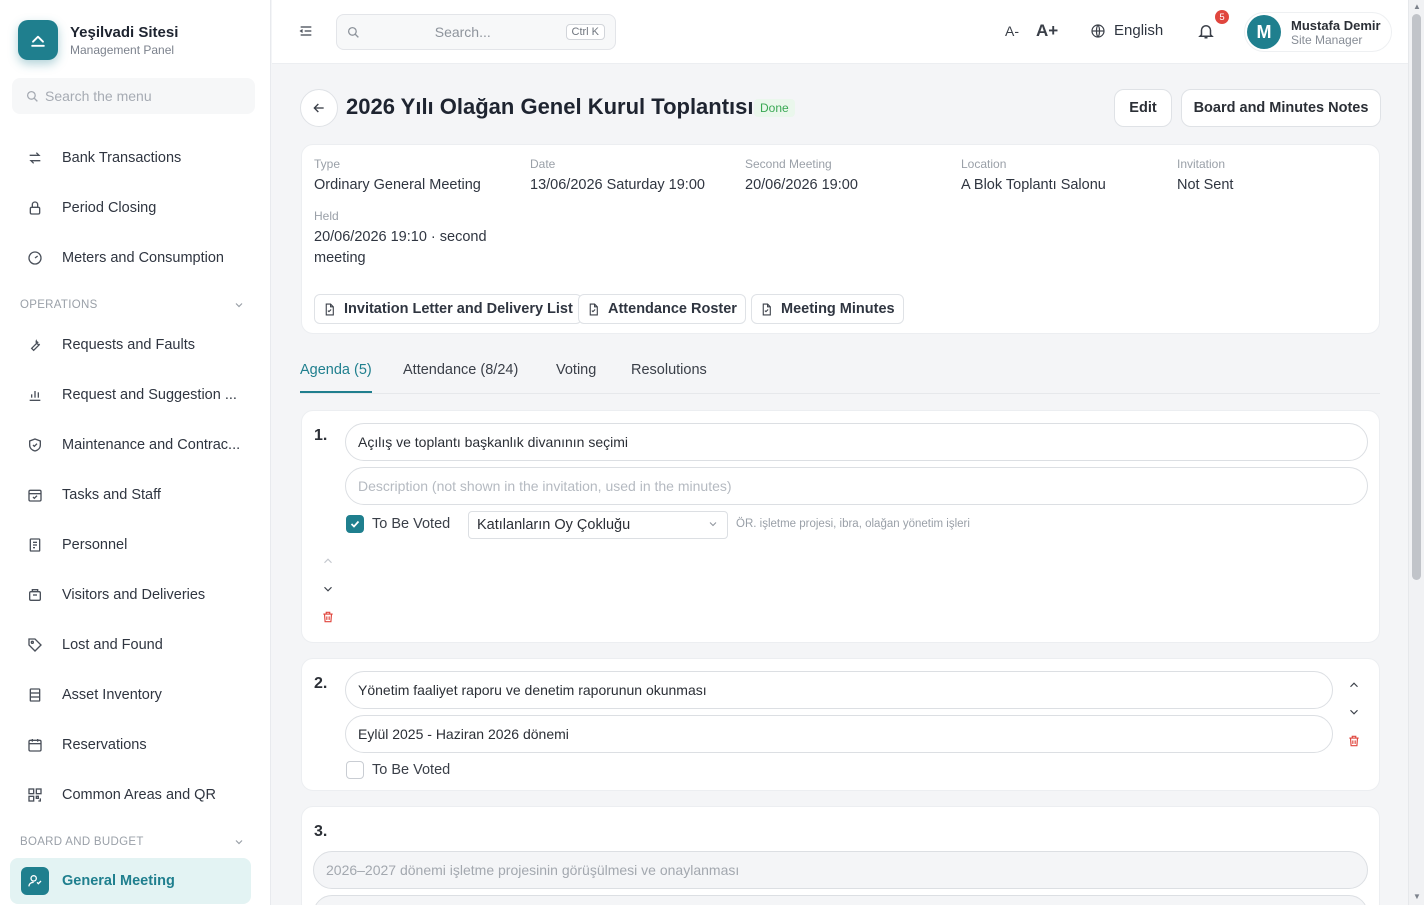  What do you see at coordinates (1417, 896) in the screenshot?
I see `scroll-down-arrow-icon: ▼` at bounding box center [1417, 896].